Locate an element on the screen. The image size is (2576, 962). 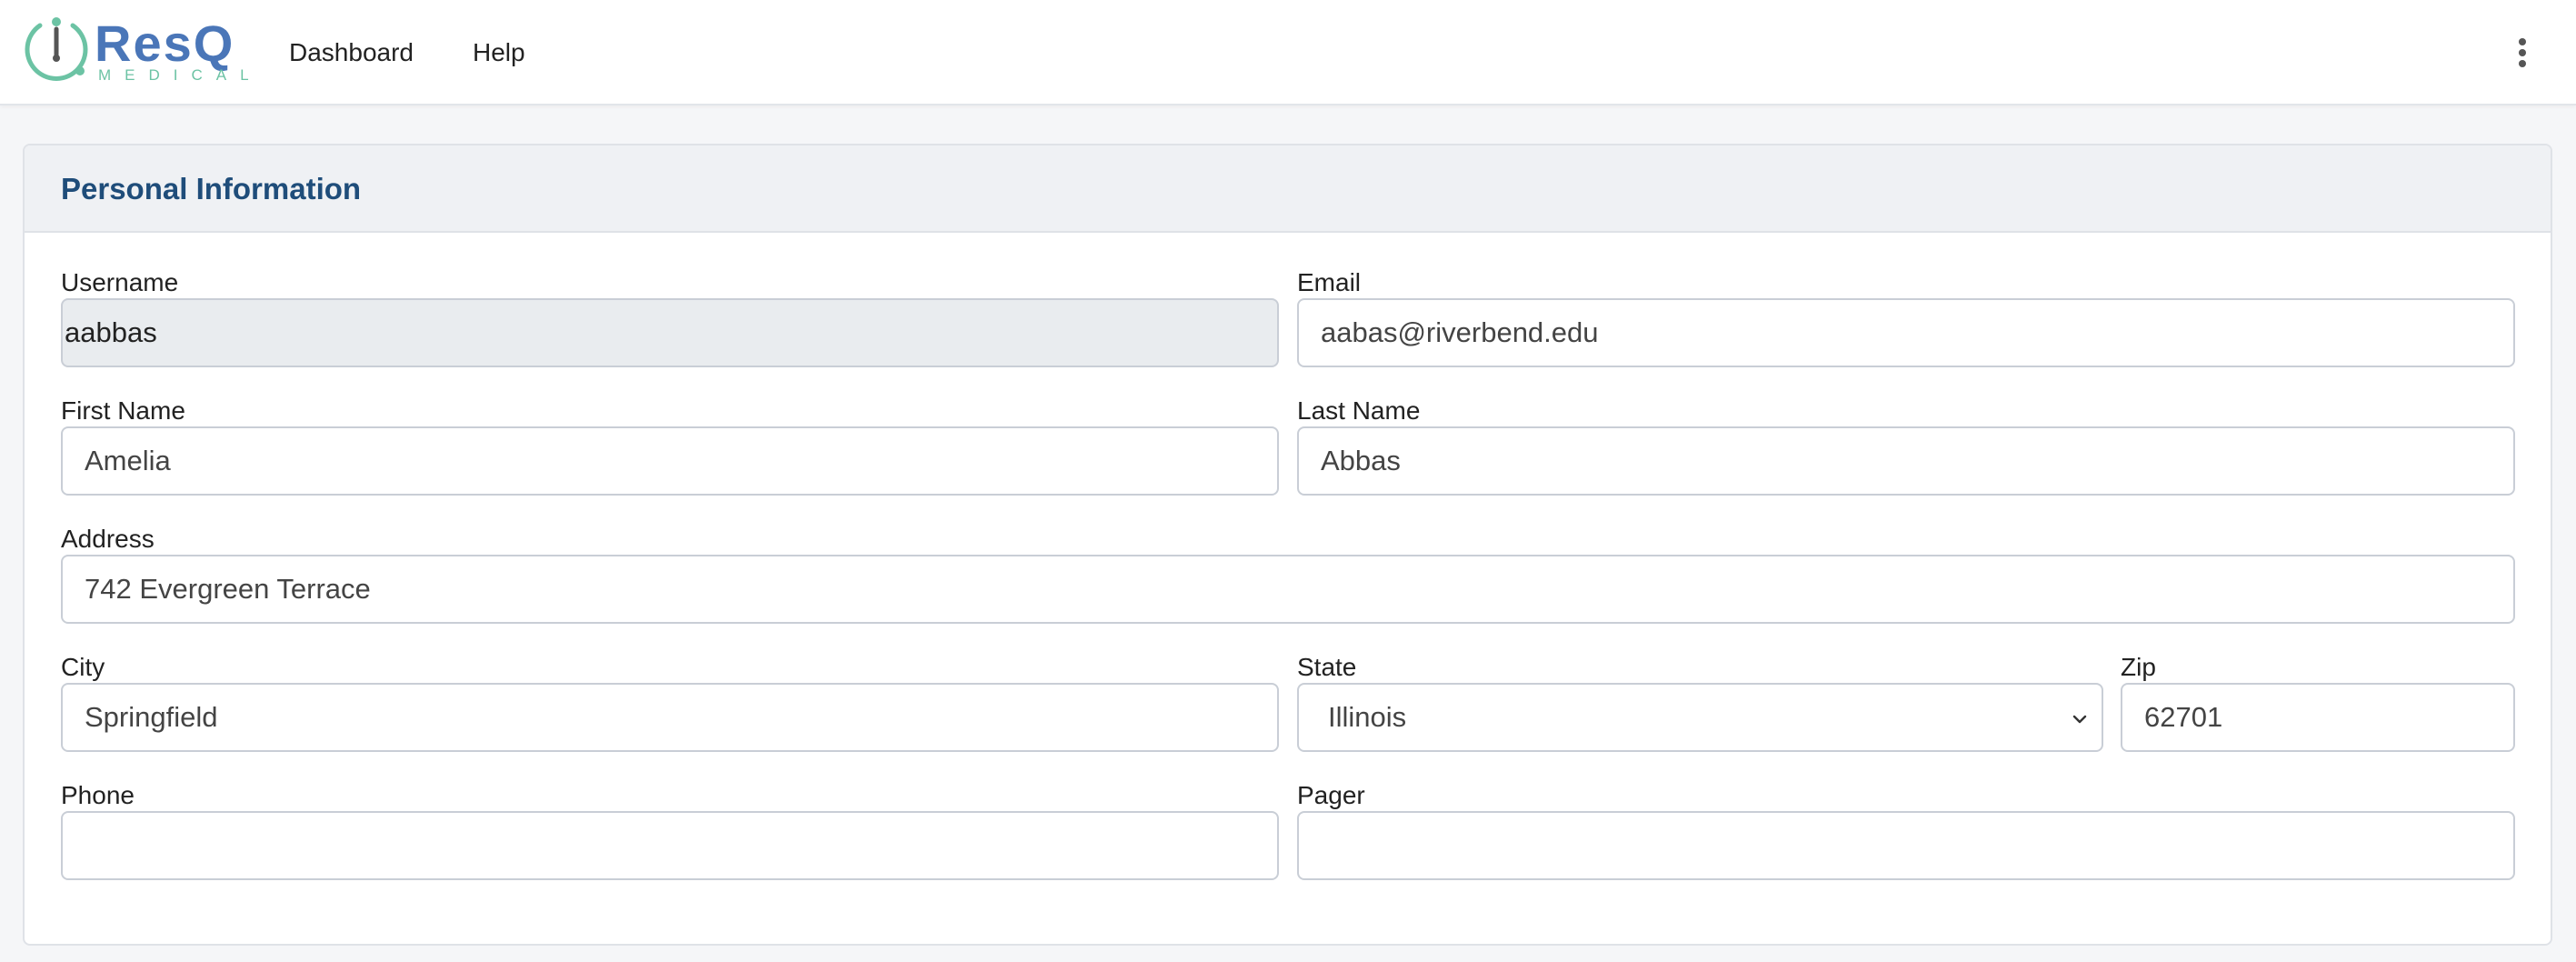
state-selected-value: Illinois is located at coordinates (1367, 717).